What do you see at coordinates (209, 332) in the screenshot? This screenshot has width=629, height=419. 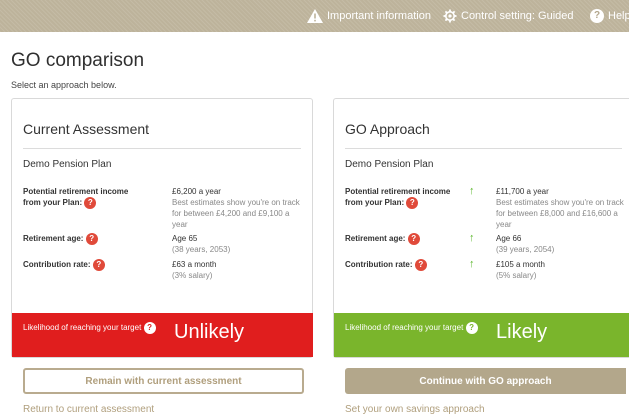 I see `likelihood-value: Unlikely` at bounding box center [209, 332].